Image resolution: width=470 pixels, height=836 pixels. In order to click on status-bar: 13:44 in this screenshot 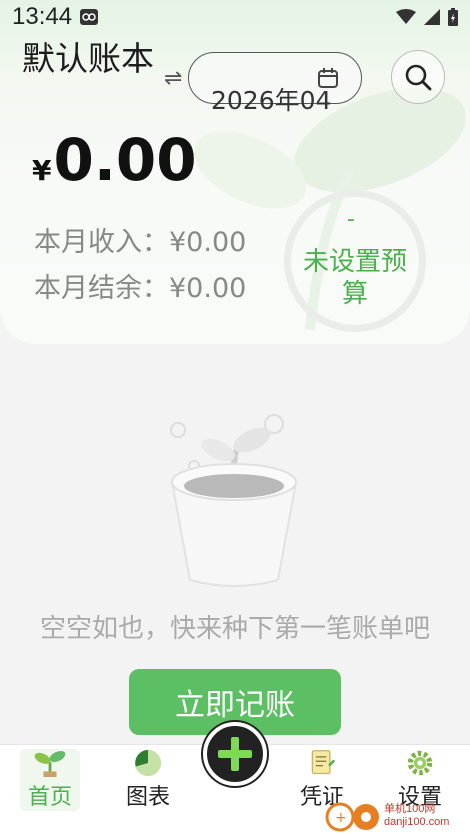, I will do `click(235, 17)`.